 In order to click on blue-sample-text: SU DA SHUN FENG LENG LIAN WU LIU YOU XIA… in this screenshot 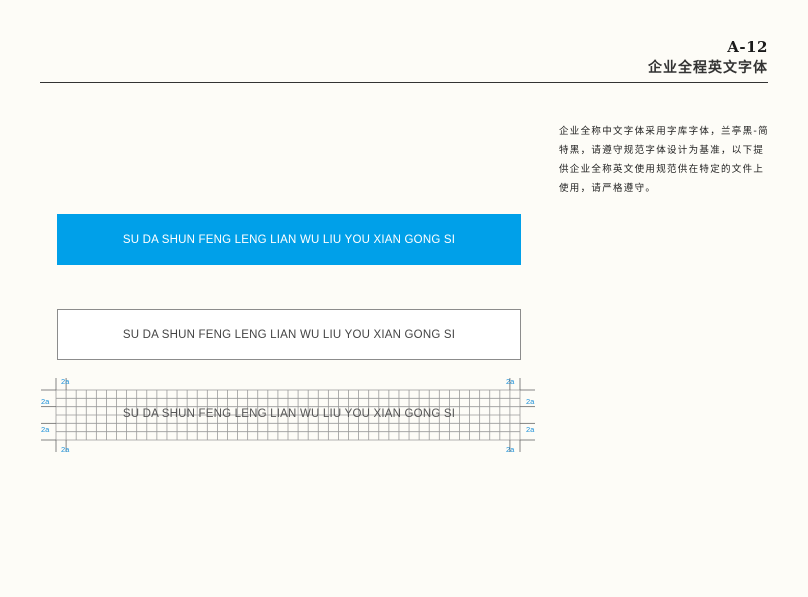, I will do `click(289, 239)`.